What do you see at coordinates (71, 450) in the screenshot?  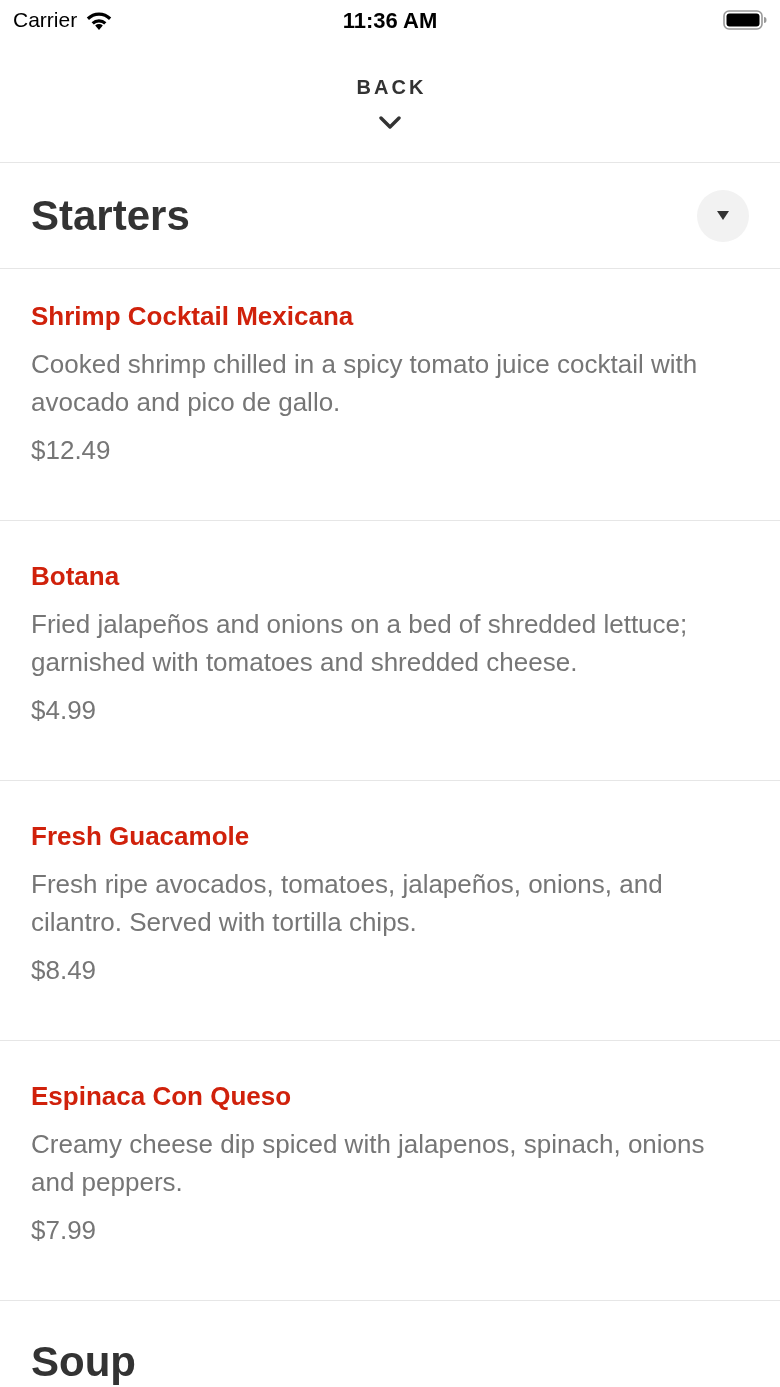 I see `dish-price: $12.49` at bounding box center [71, 450].